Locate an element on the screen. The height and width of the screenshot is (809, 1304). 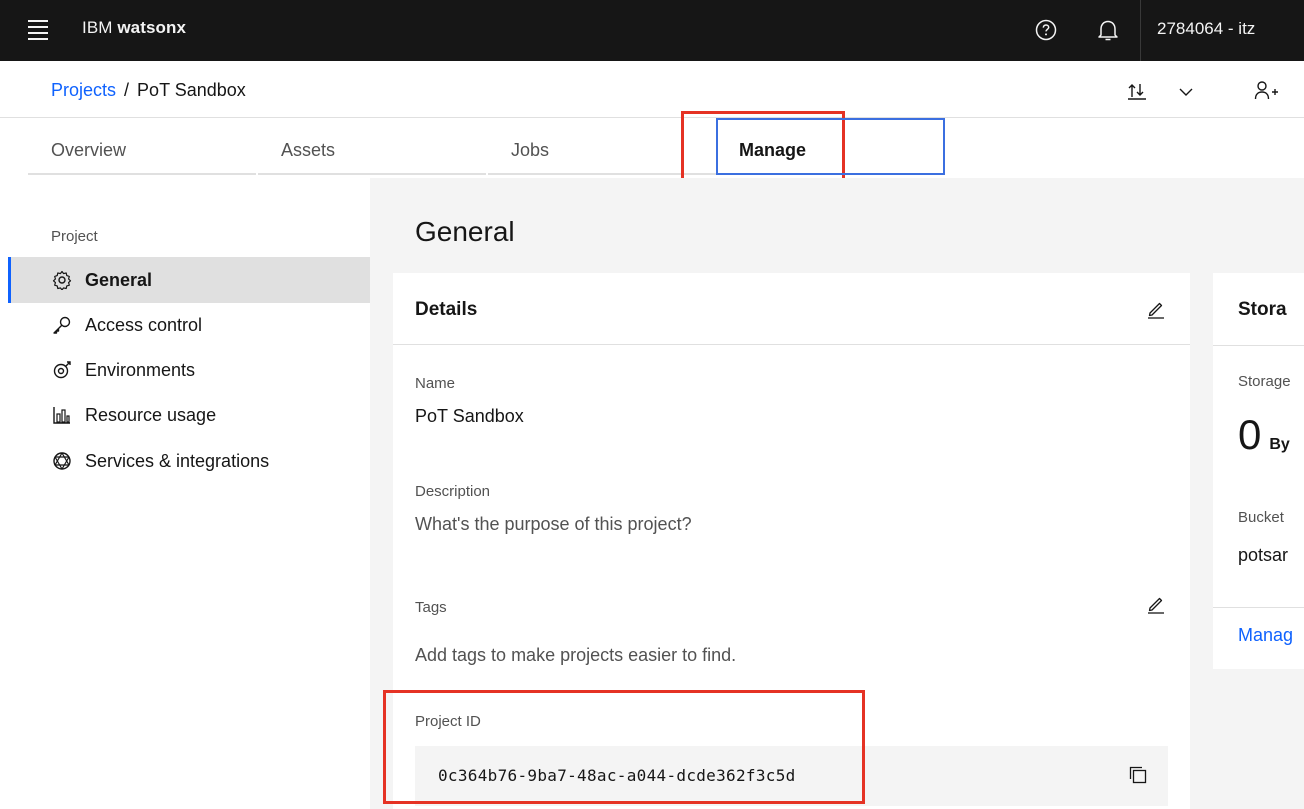
integrations-icon is located at coordinates (62, 461).